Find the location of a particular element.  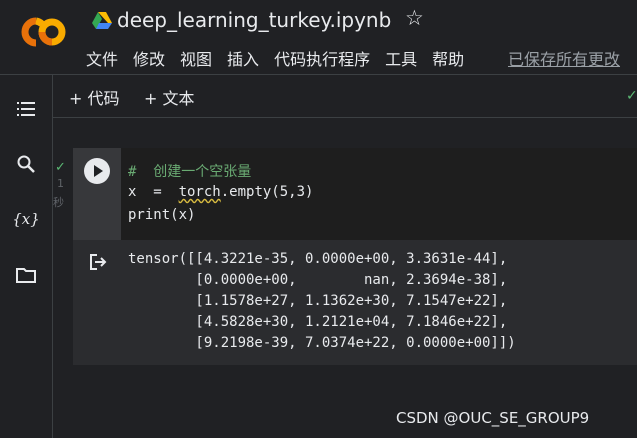

menu-tools: 工具 is located at coordinates (401, 58).